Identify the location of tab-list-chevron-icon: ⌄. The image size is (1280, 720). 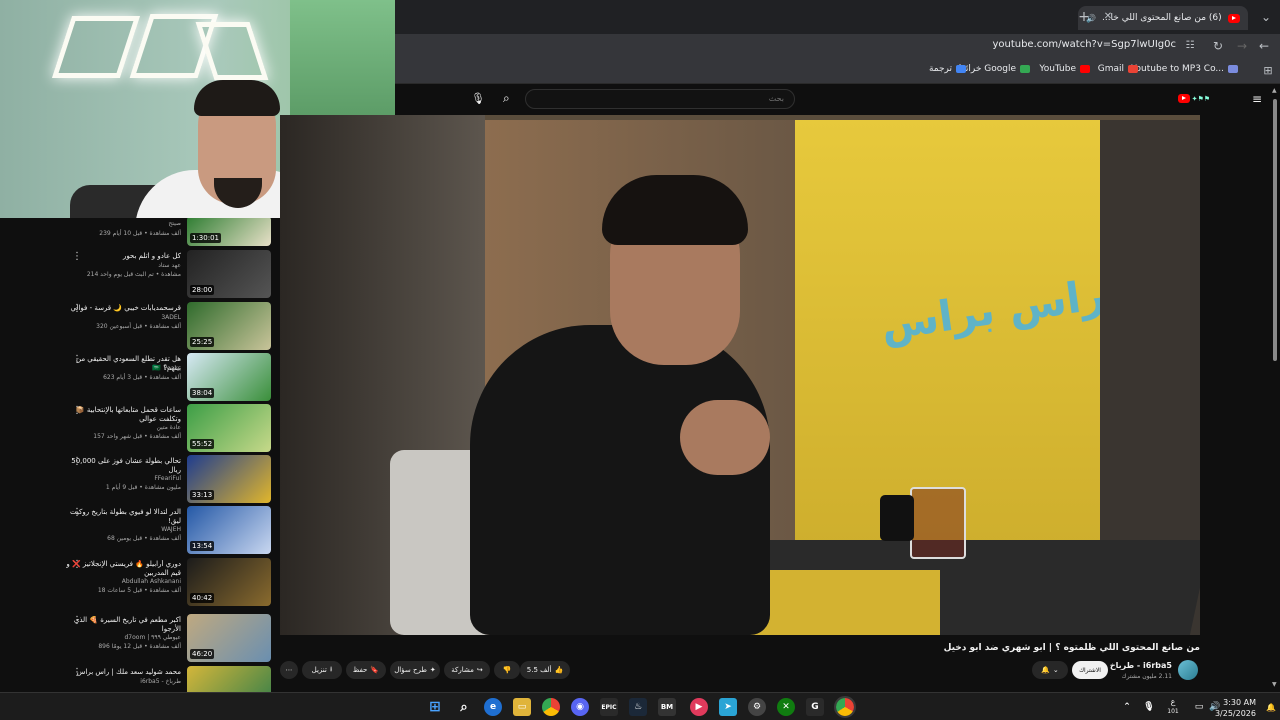
(1266, 17).